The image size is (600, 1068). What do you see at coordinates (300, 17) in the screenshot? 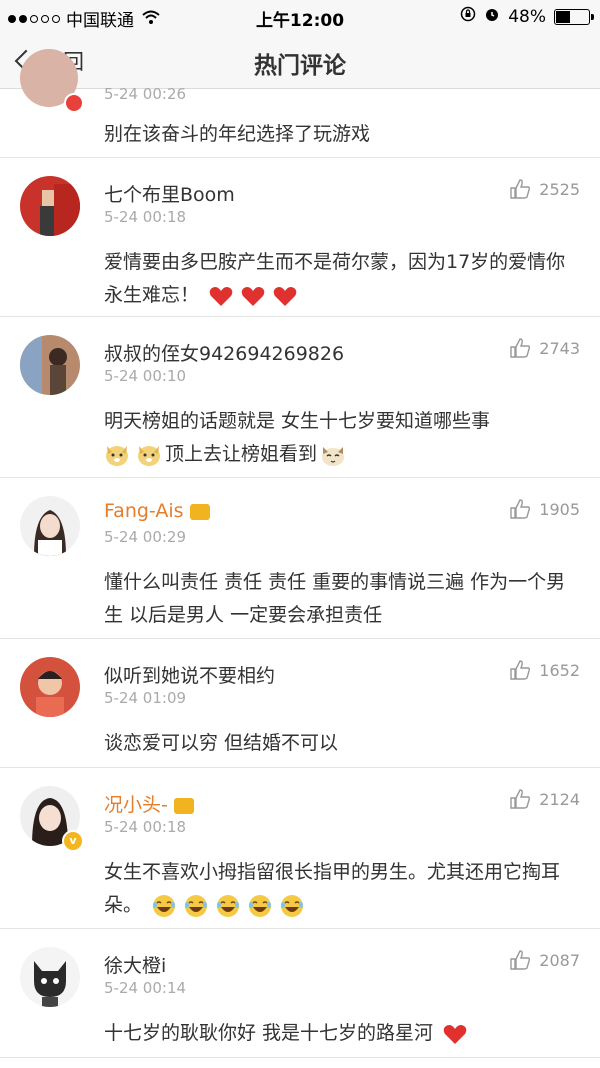
I see `status-bar: 中国联通 上午12:00 48%` at bounding box center [300, 17].